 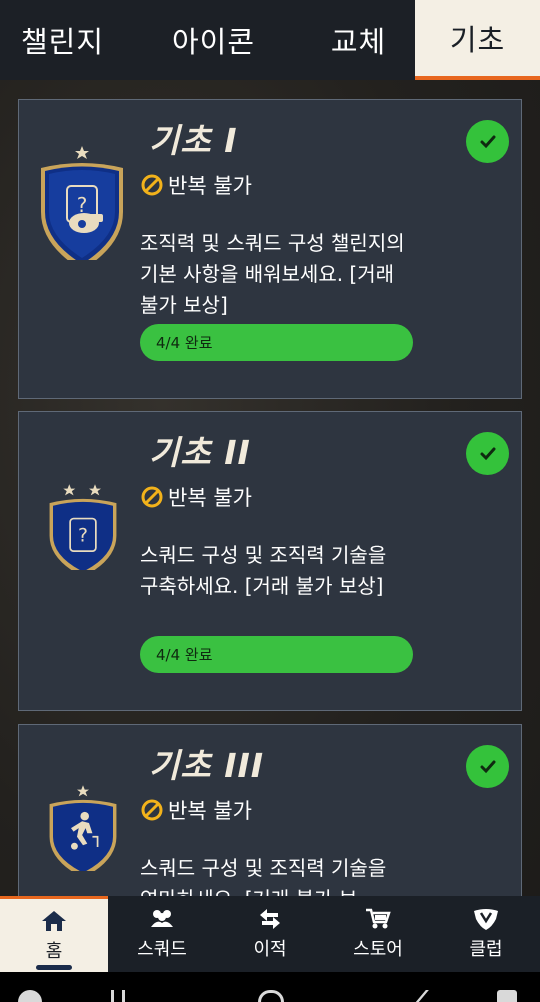 I want to click on card-title: 기초 I, so click(x=193, y=140).